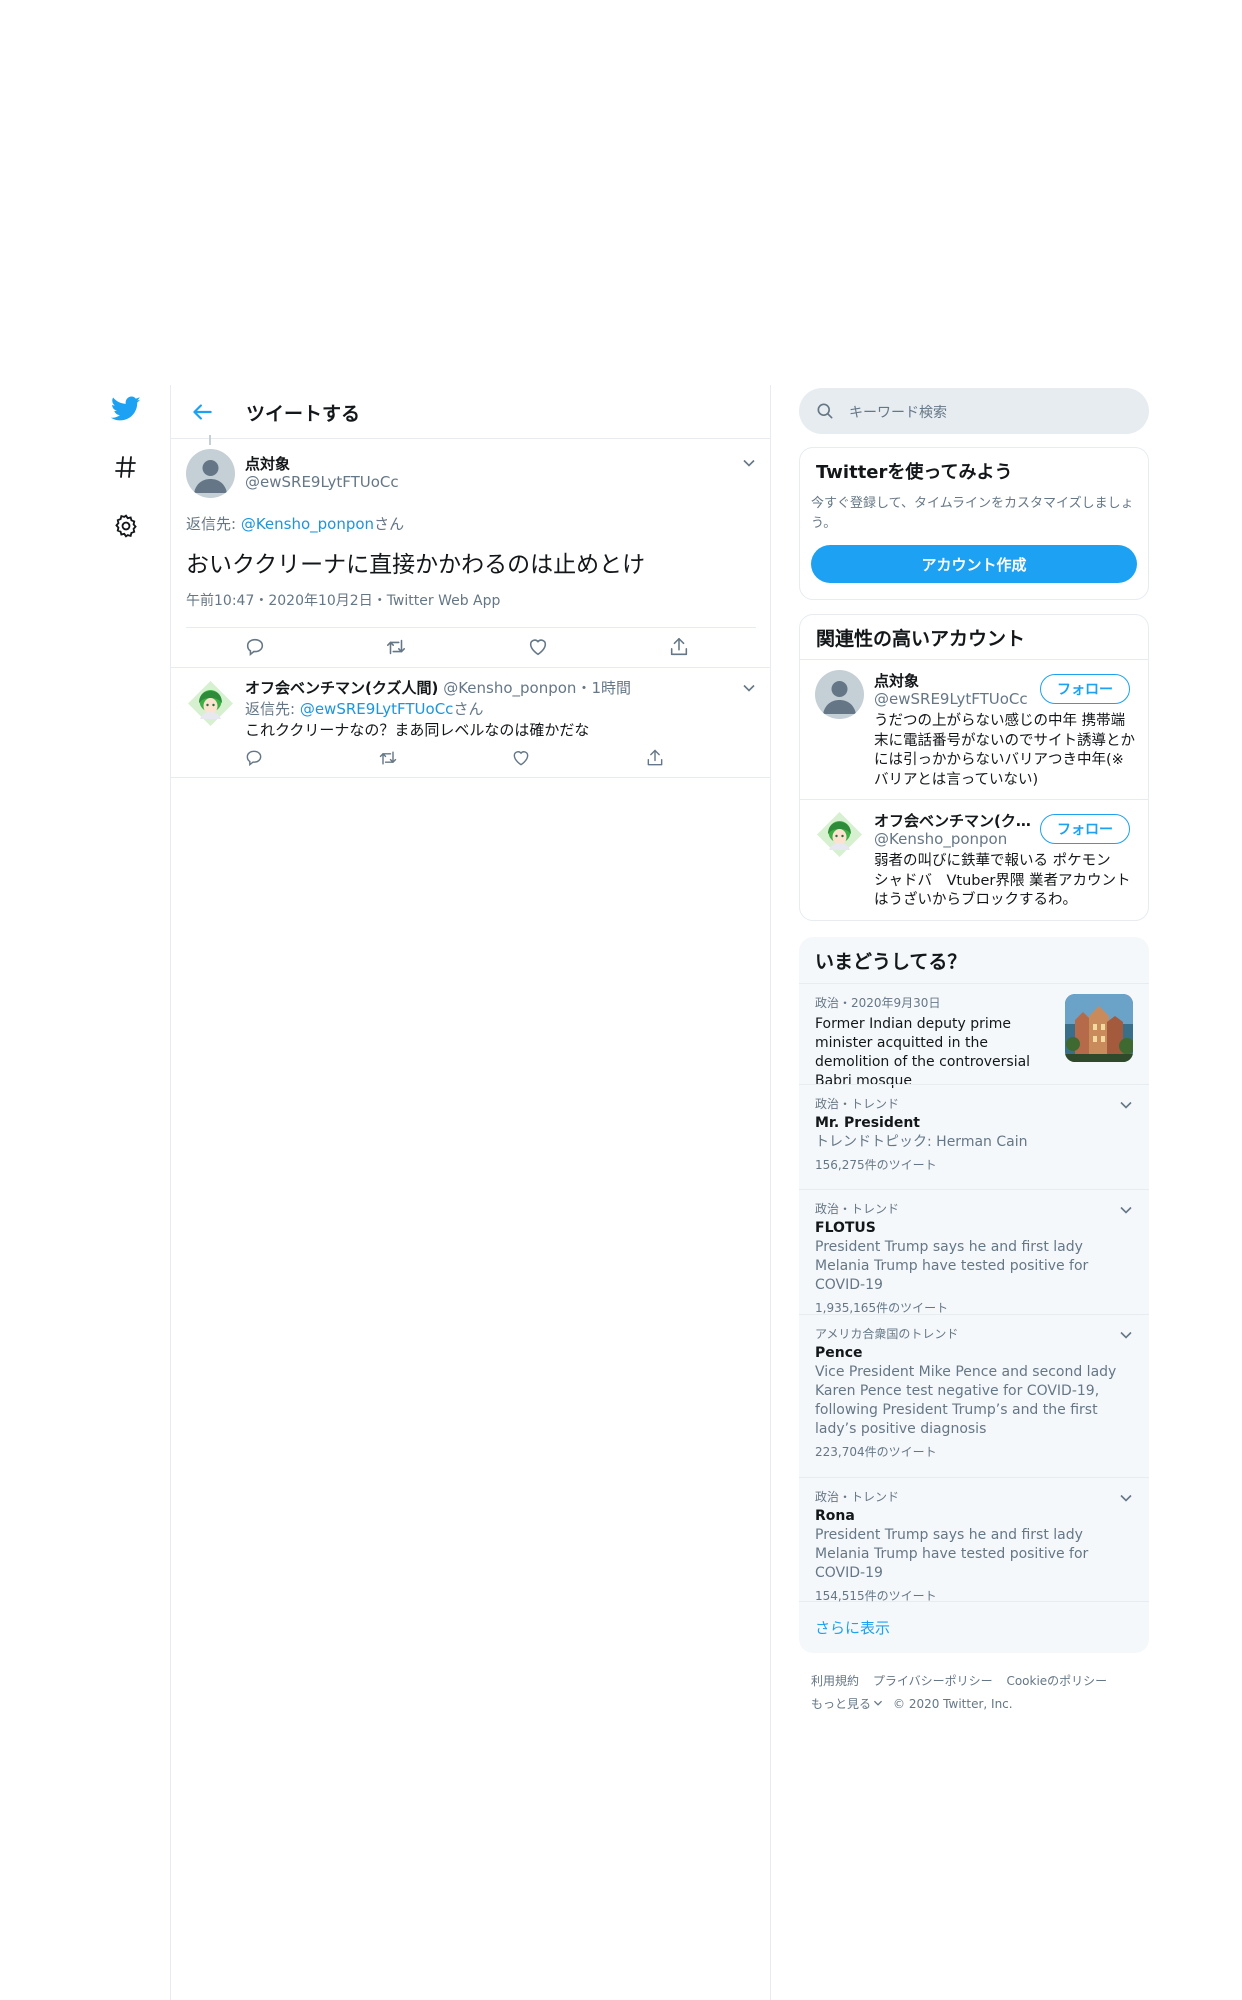 The width and height of the screenshot is (1242, 2000). I want to click on trend-count: 156,275件のツイート, so click(876, 1165).